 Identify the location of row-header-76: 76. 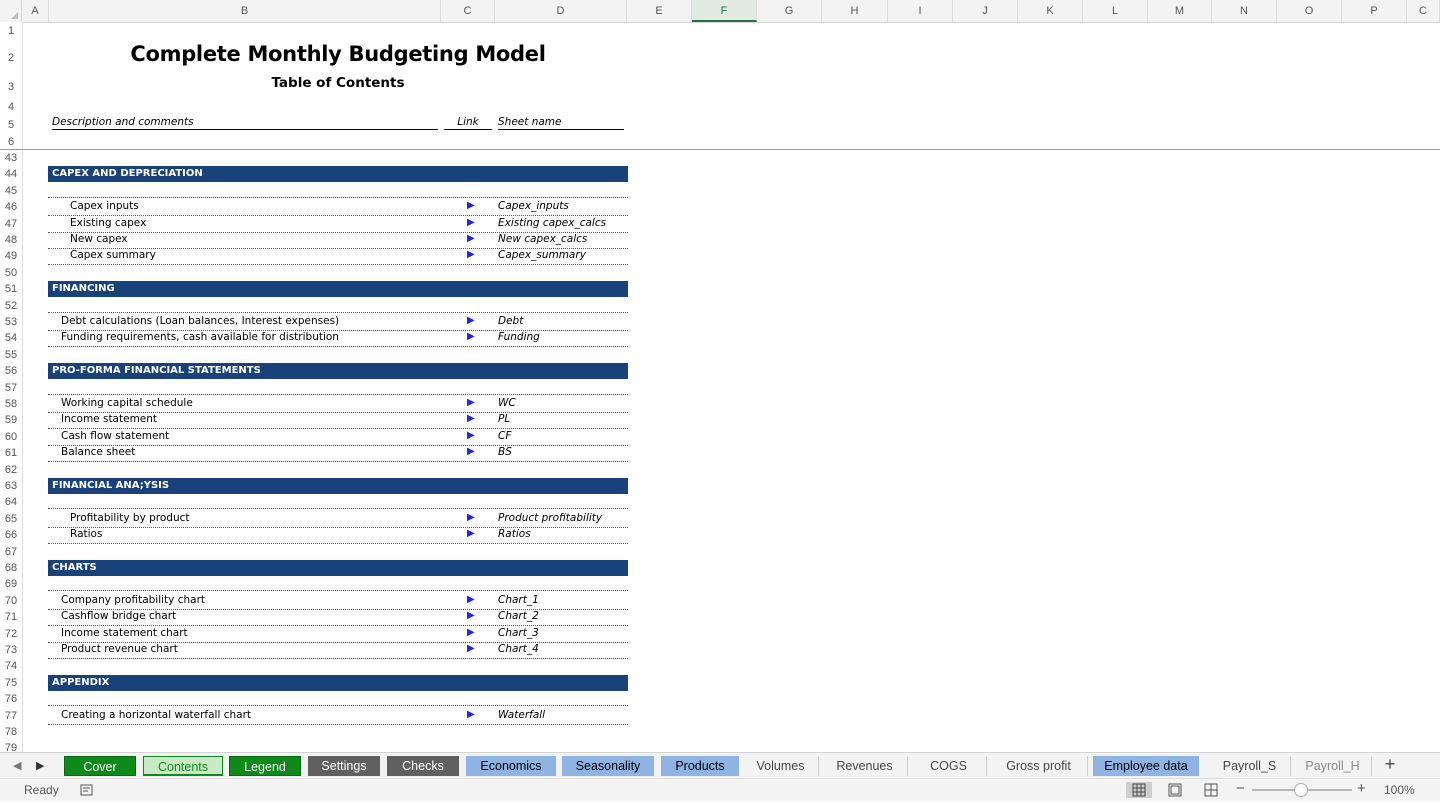
(11, 699).